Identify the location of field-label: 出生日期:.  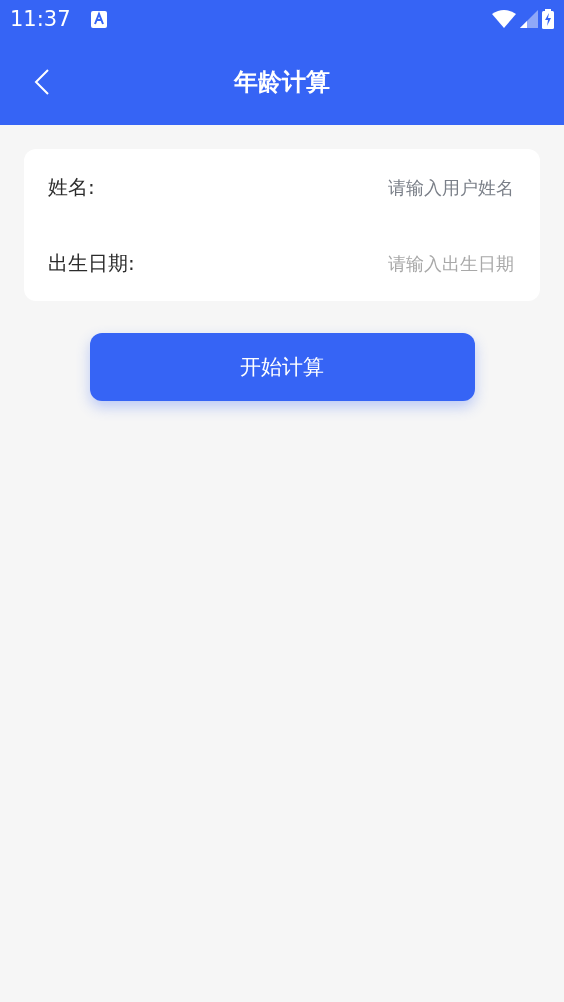
(91, 263).